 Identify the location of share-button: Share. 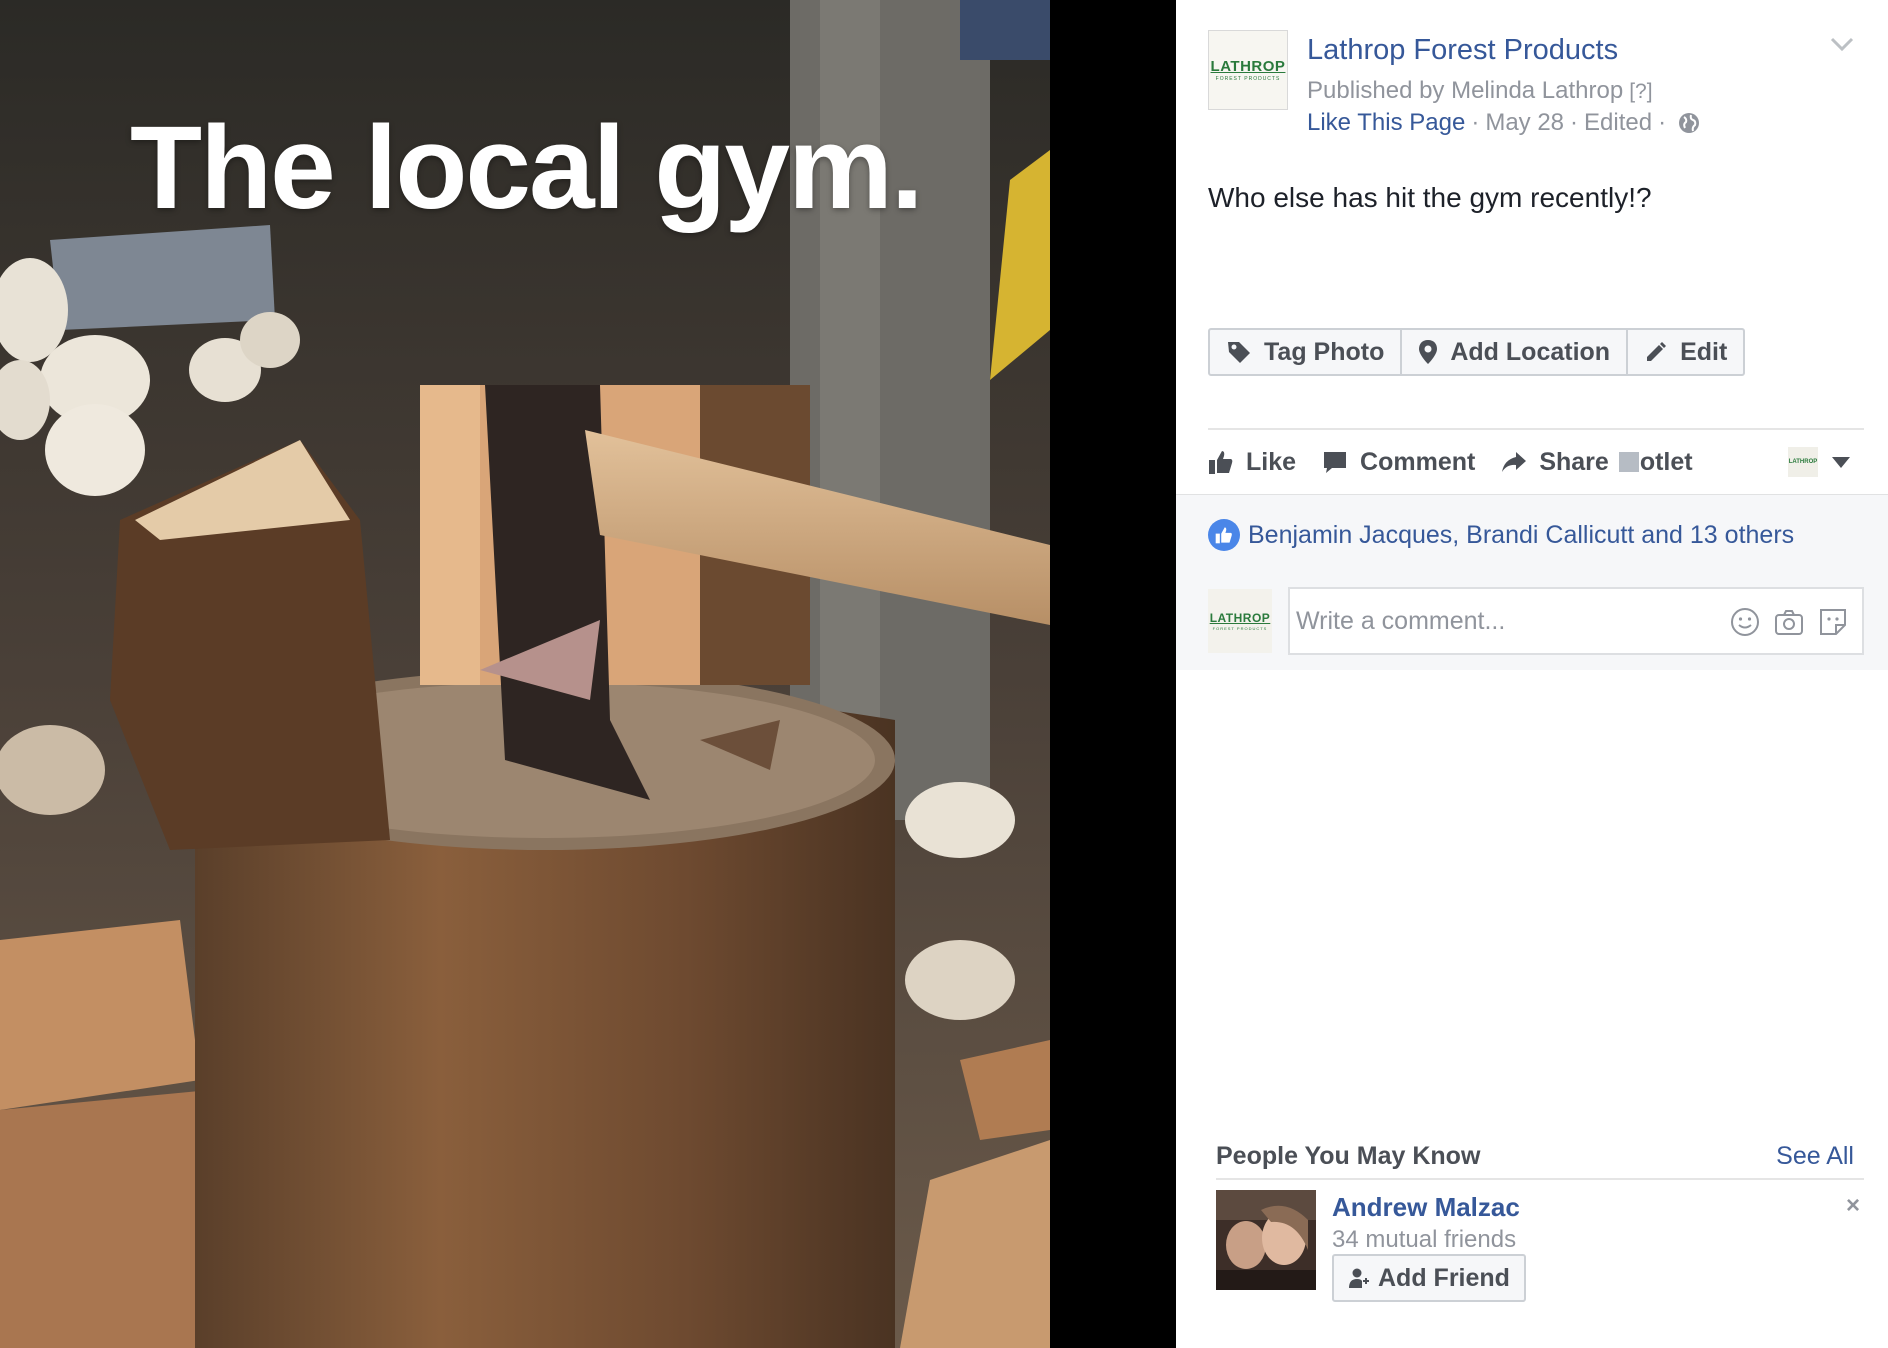
(1555, 462).